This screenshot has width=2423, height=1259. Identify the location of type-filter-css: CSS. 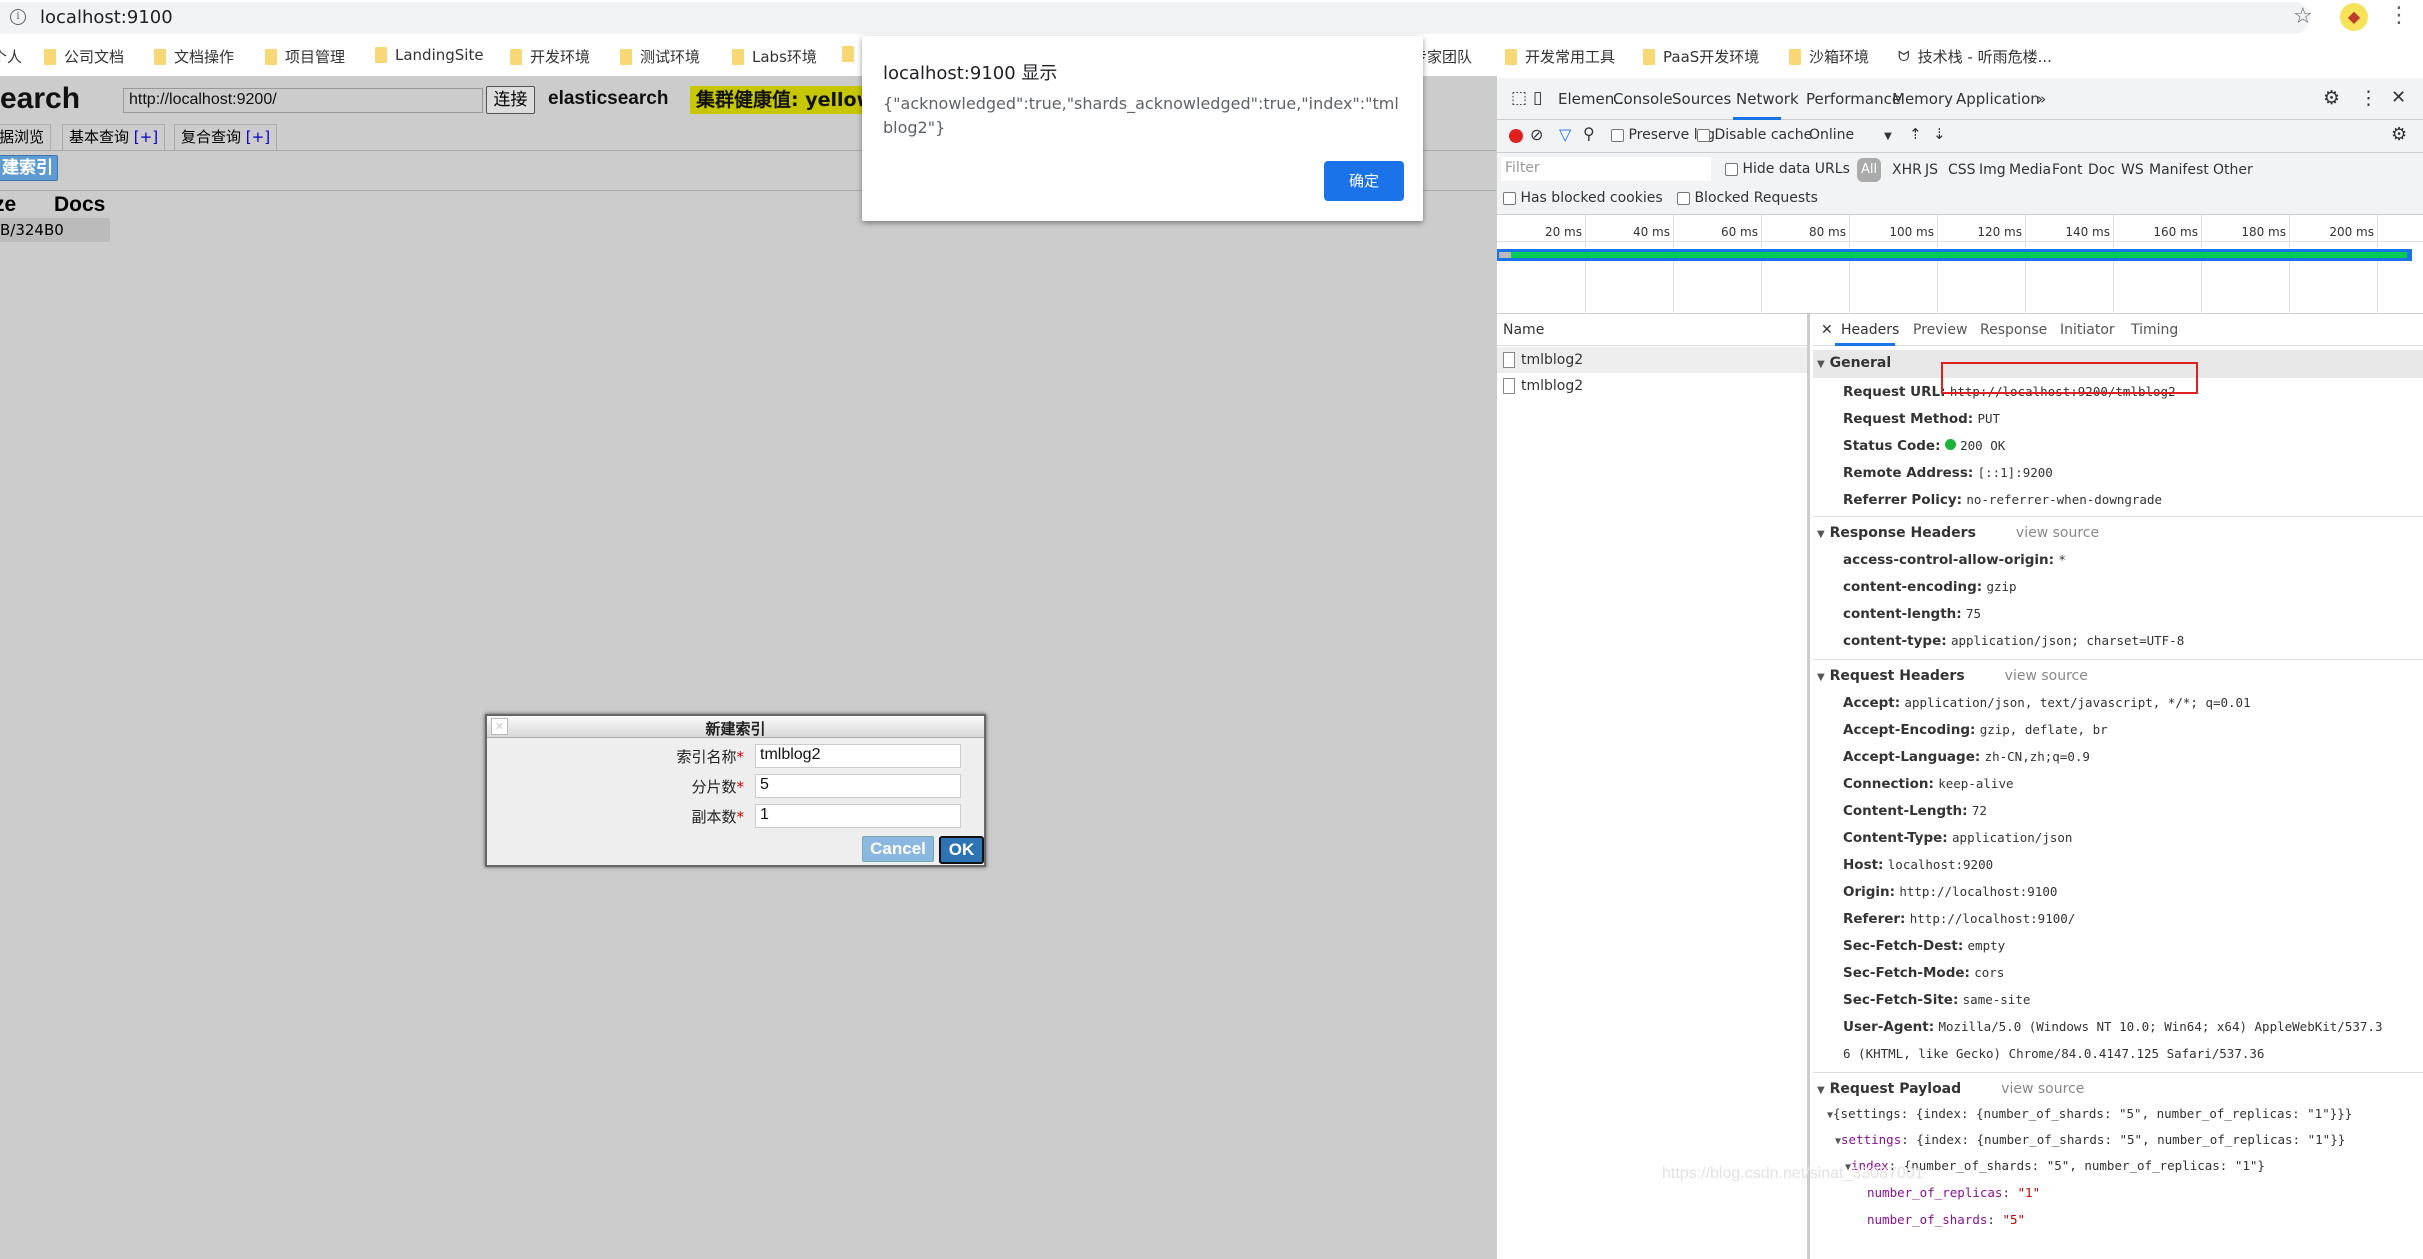
(1962, 170).